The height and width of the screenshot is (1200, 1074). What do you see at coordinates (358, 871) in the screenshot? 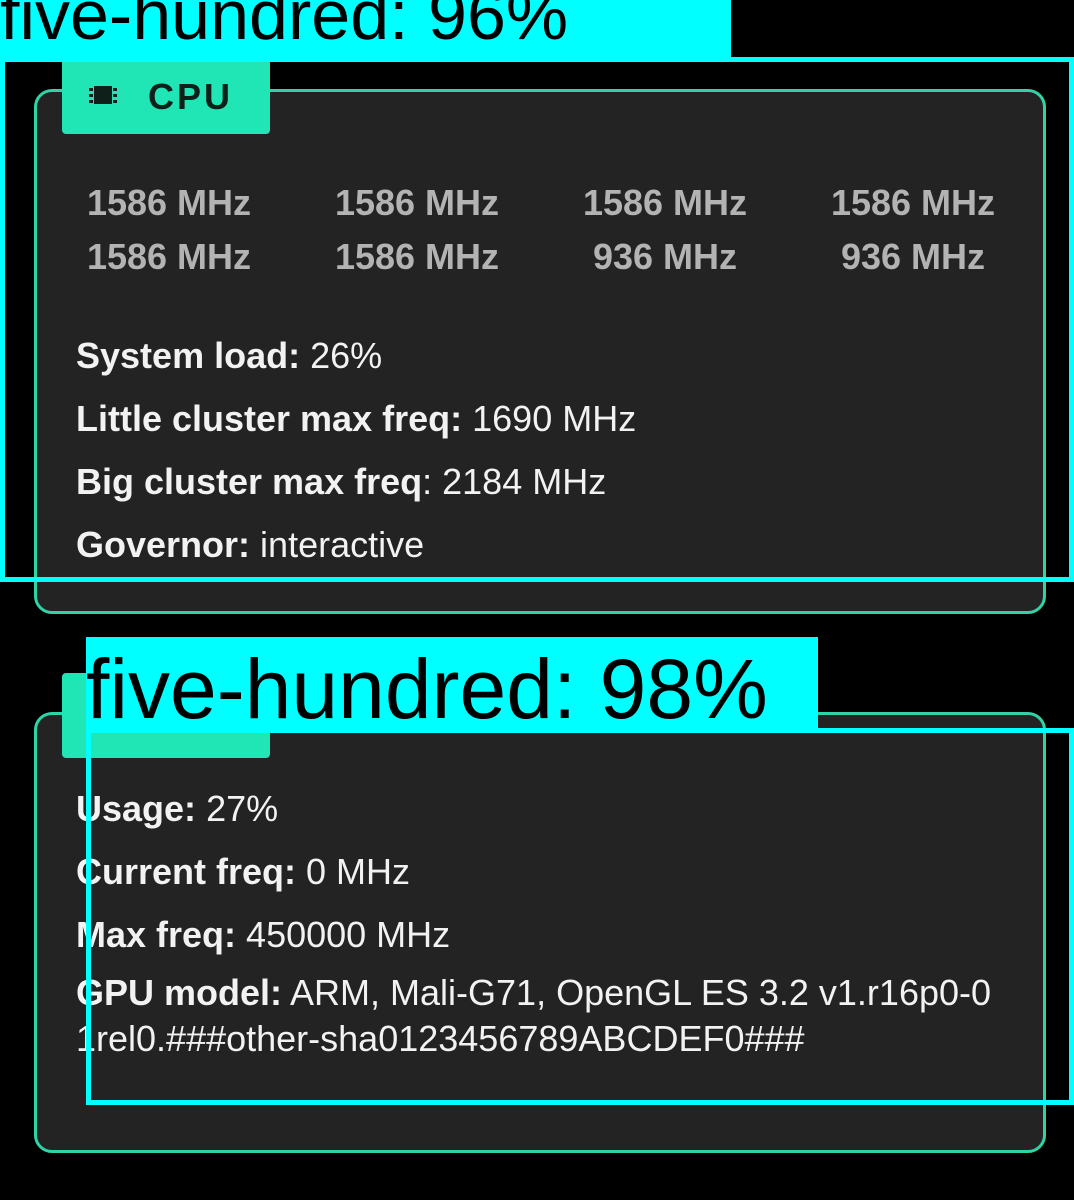
I see `gpu-current-freq-value: 0 MHz` at bounding box center [358, 871].